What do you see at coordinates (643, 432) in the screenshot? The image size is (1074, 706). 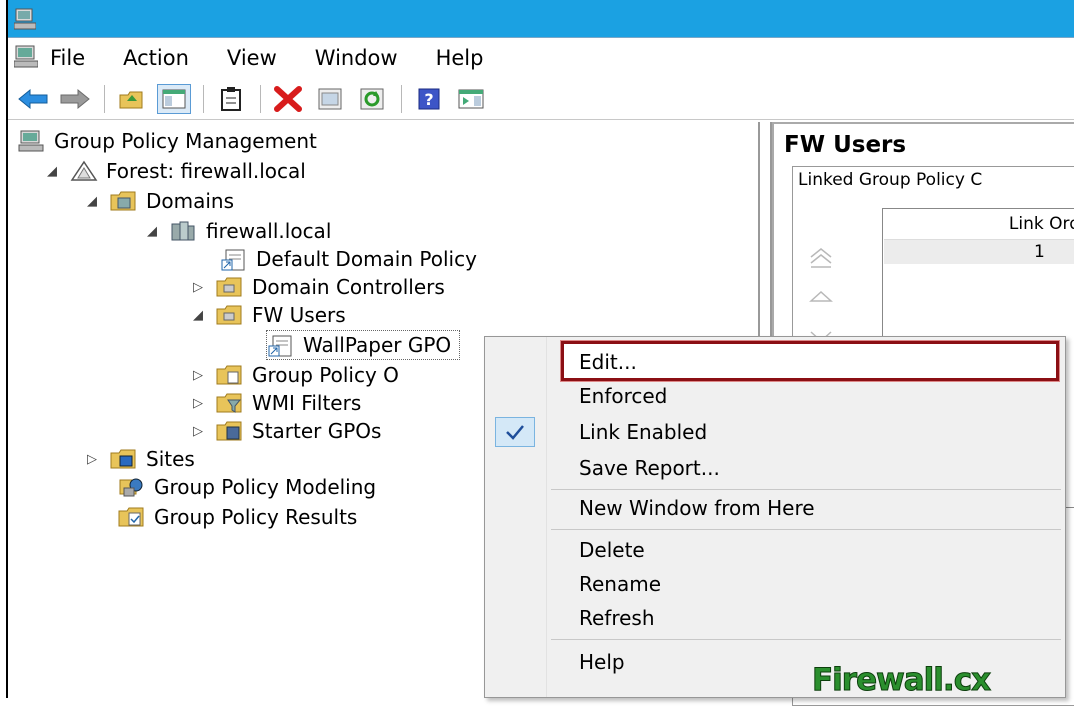 I see `menu-item-label: Link Enabled` at bounding box center [643, 432].